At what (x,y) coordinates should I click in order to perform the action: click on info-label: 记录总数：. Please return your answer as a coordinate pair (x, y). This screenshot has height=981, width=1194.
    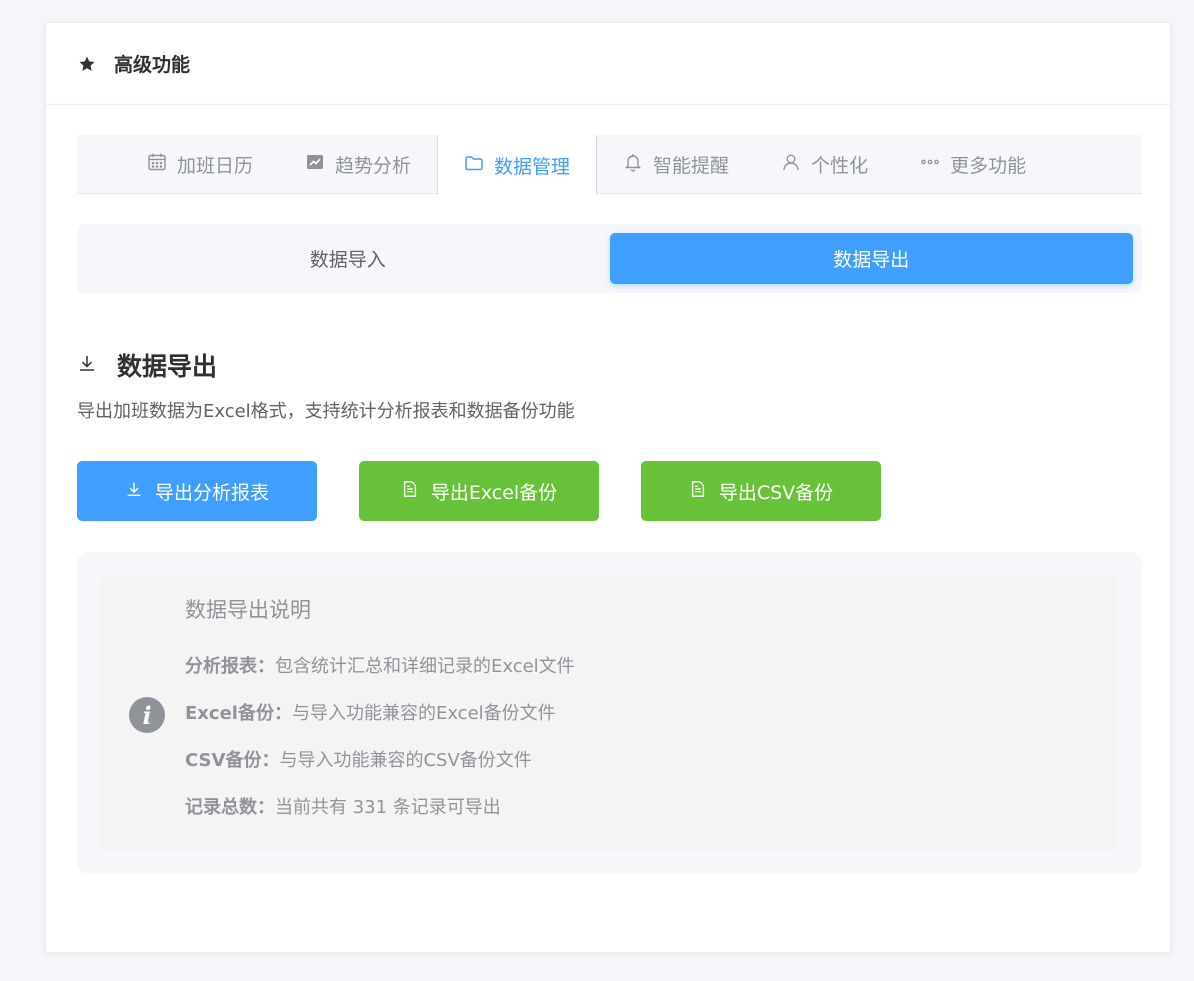
    Looking at the image, I should click on (230, 807).